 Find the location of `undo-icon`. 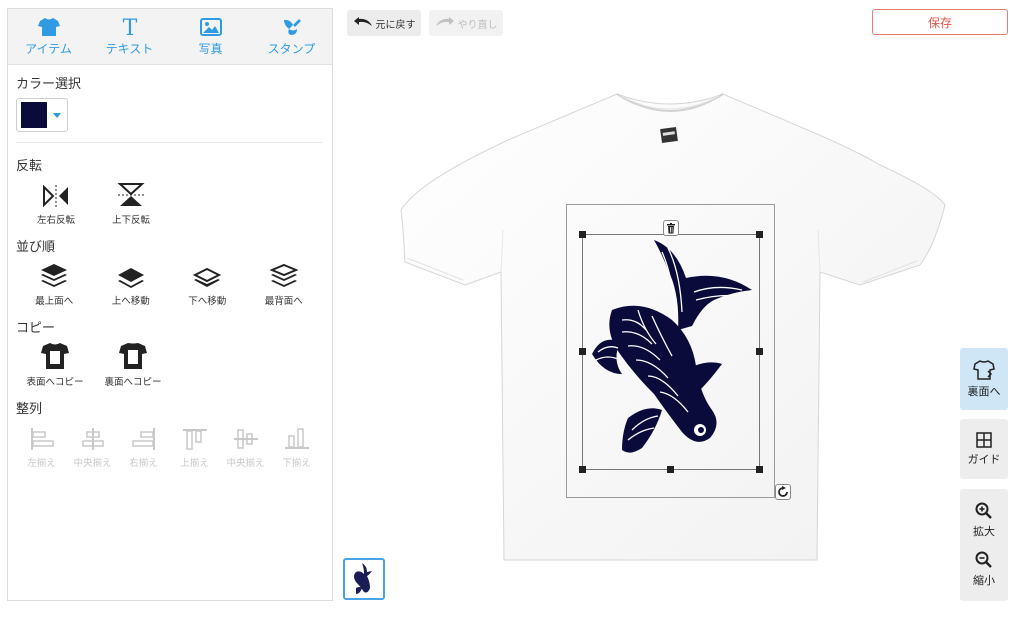

undo-icon is located at coordinates (363, 23).